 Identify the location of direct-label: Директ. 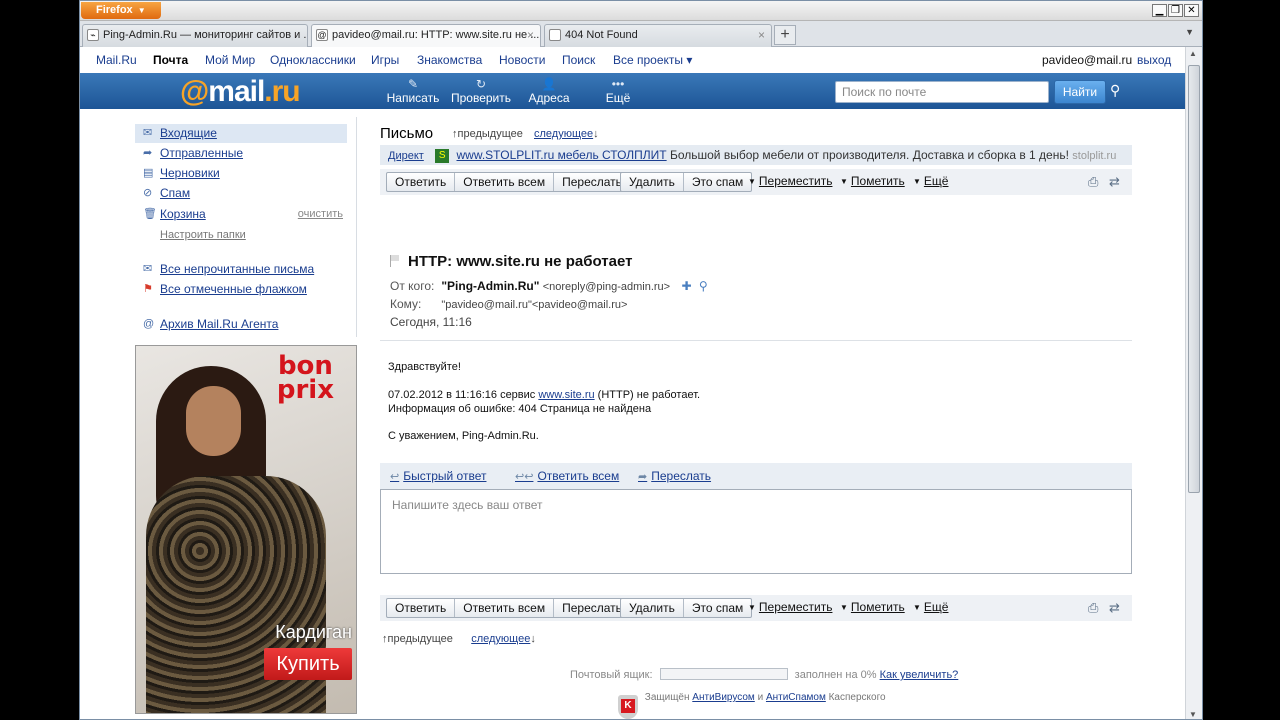
(406, 156).